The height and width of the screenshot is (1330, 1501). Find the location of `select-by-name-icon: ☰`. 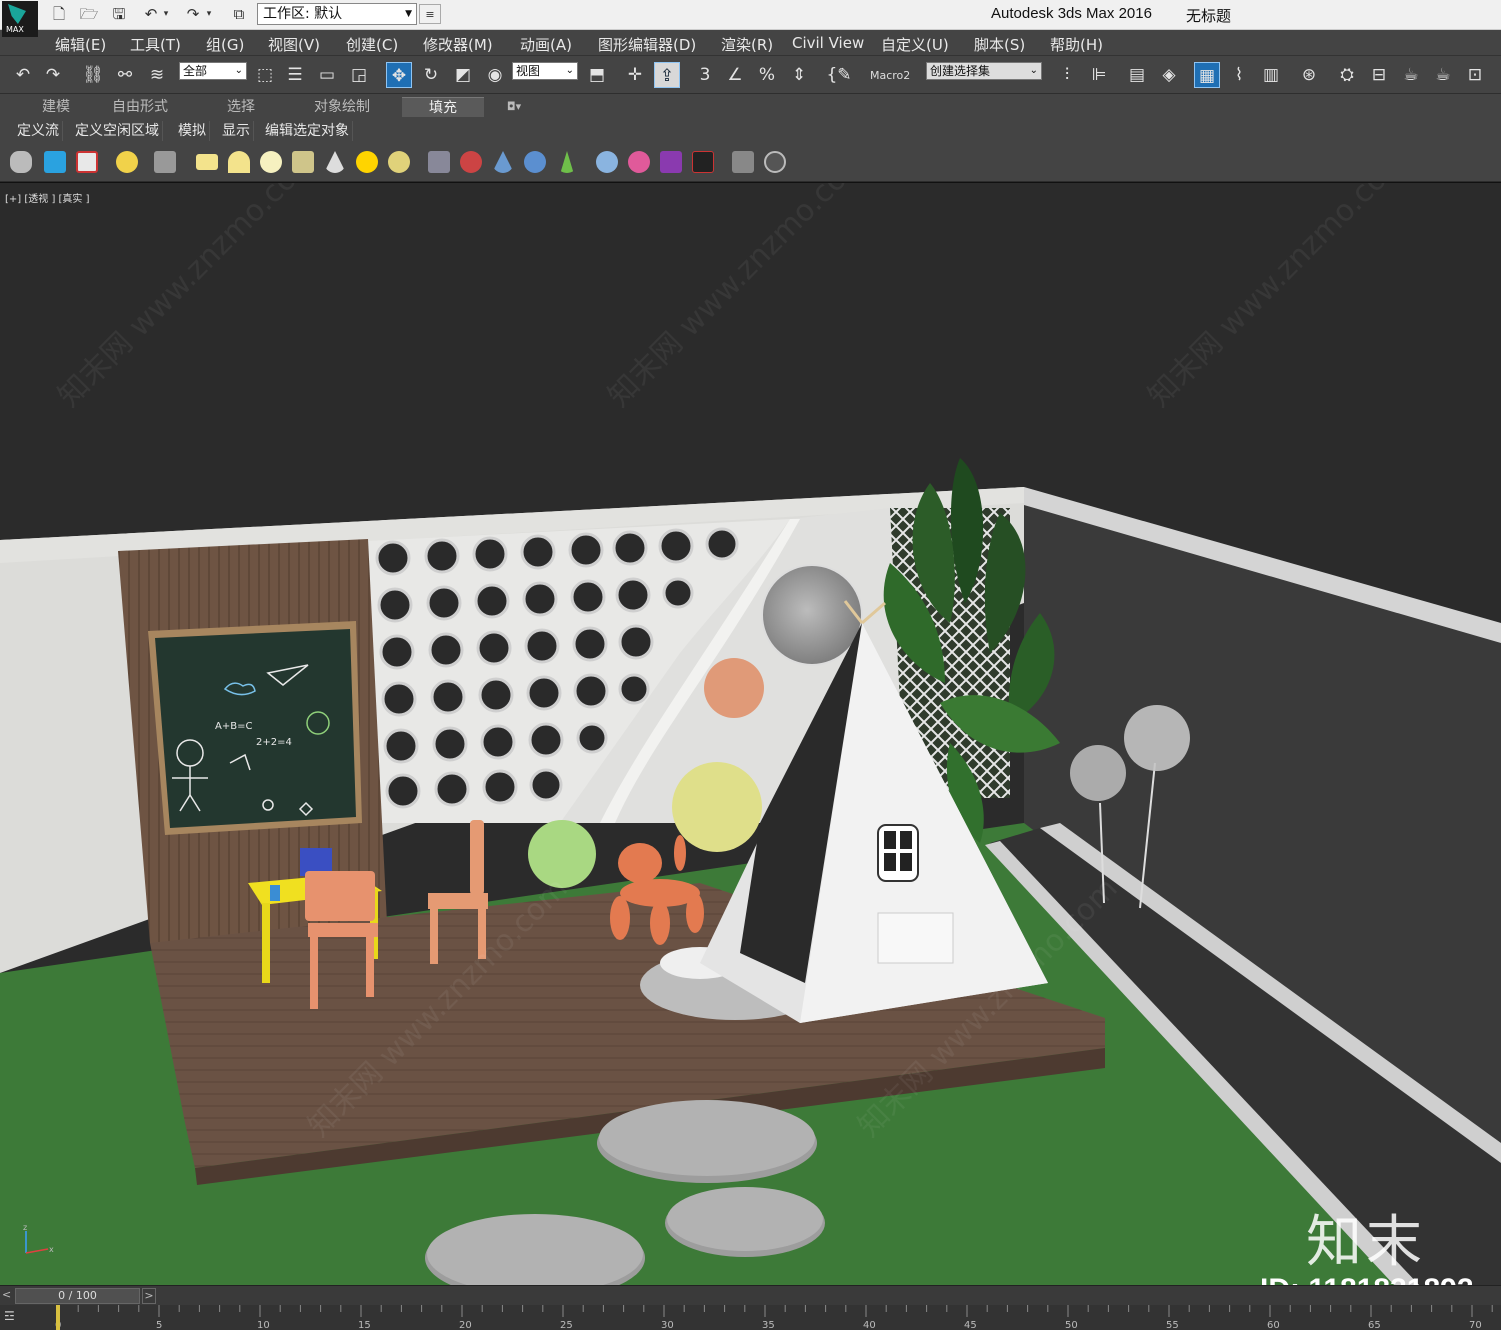

select-by-name-icon: ☰ is located at coordinates (295, 75).